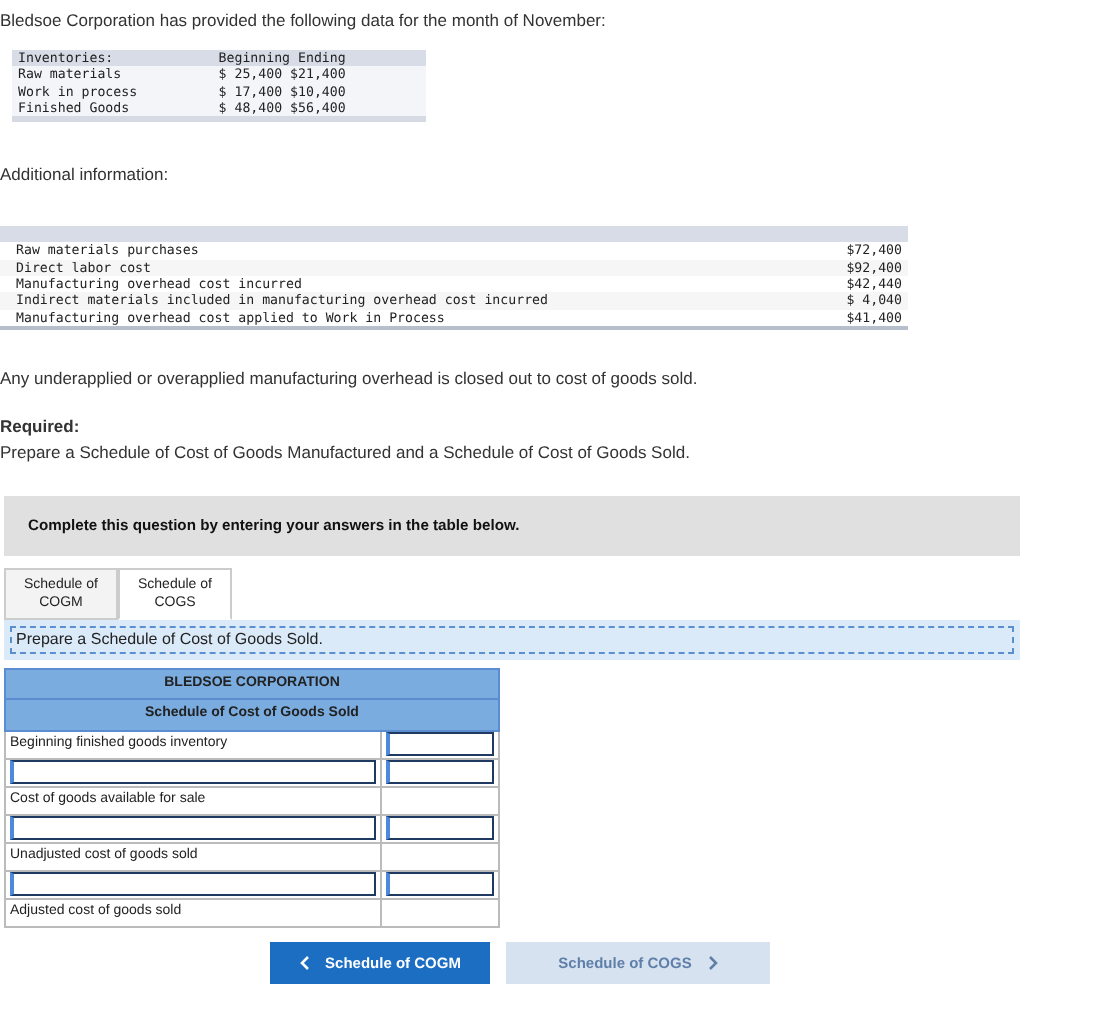 This screenshot has width=1120, height=1022. What do you see at coordinates (712, 963) in the screenshot?
I see `chevron-right-icon` at bounding box center [712, 963].